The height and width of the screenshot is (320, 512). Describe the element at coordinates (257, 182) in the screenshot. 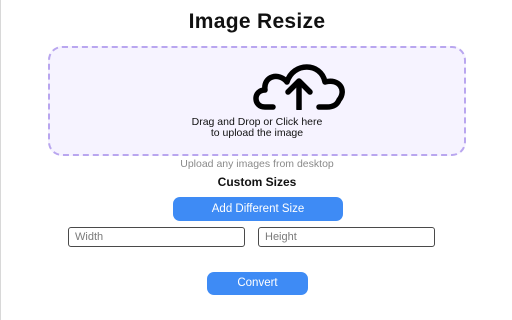

I see `custom-sizes-heading: Custom Sizes` at that location.